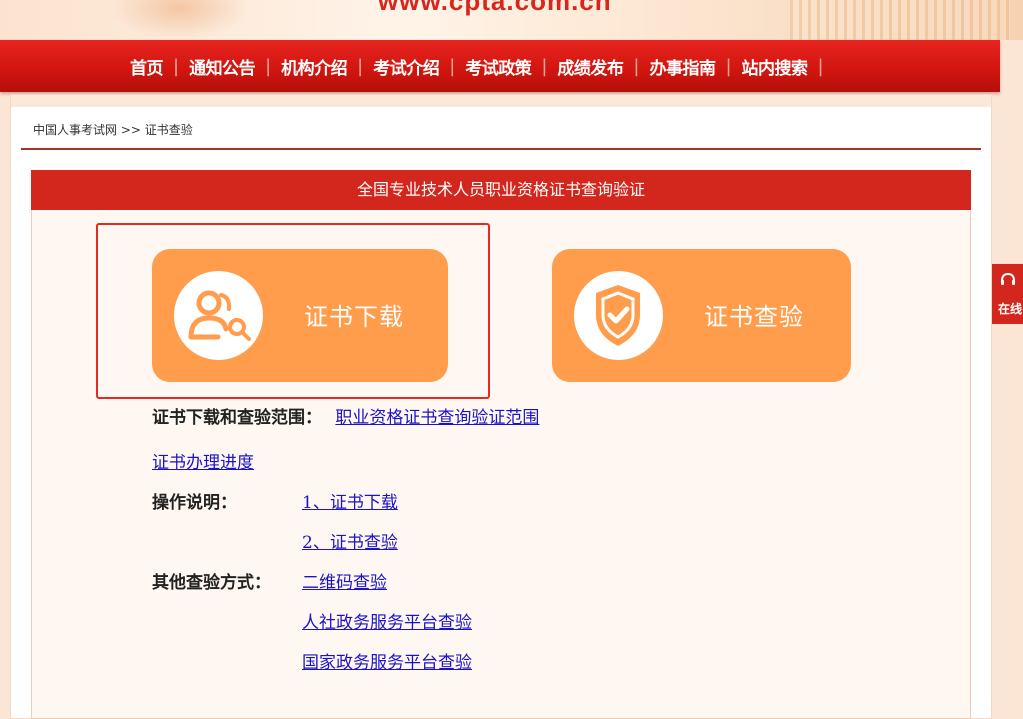 The image size is (1023, 719). I want to click on hrss-platform-verify-link: 人社政务服务平台查验, so click(387, 623).